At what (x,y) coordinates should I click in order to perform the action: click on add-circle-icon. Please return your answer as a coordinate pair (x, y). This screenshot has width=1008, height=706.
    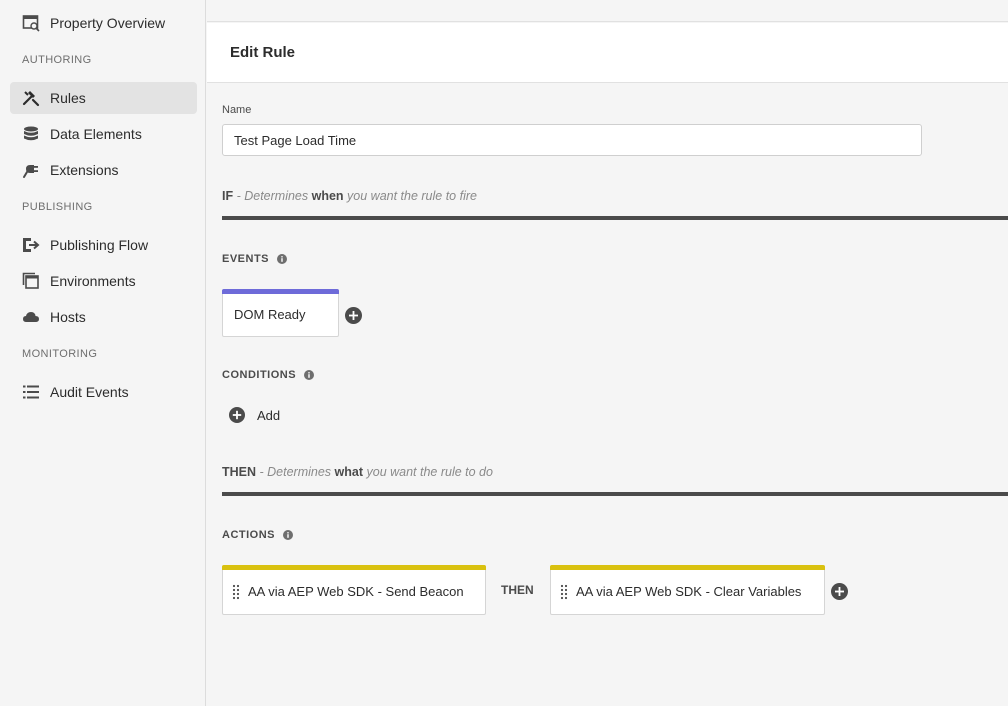
    Looking at the image, I should click on (237, 415).